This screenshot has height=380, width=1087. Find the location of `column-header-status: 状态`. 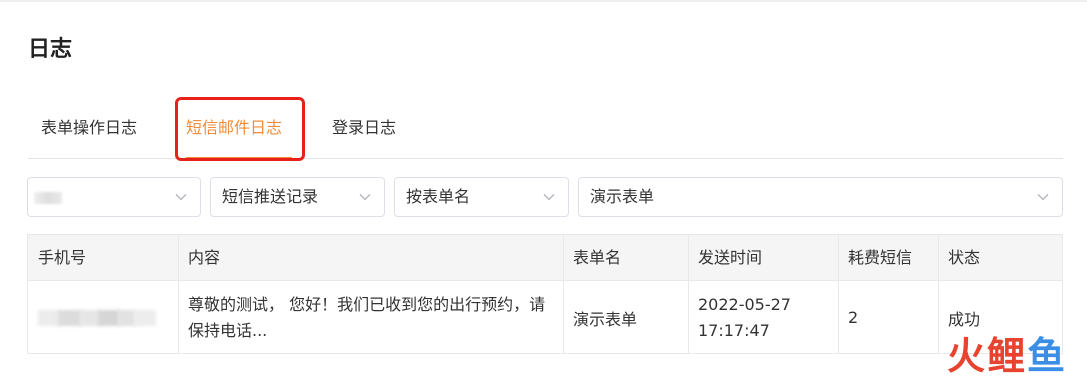

column-header-status: 状态 is located at coordinates (964, 257).